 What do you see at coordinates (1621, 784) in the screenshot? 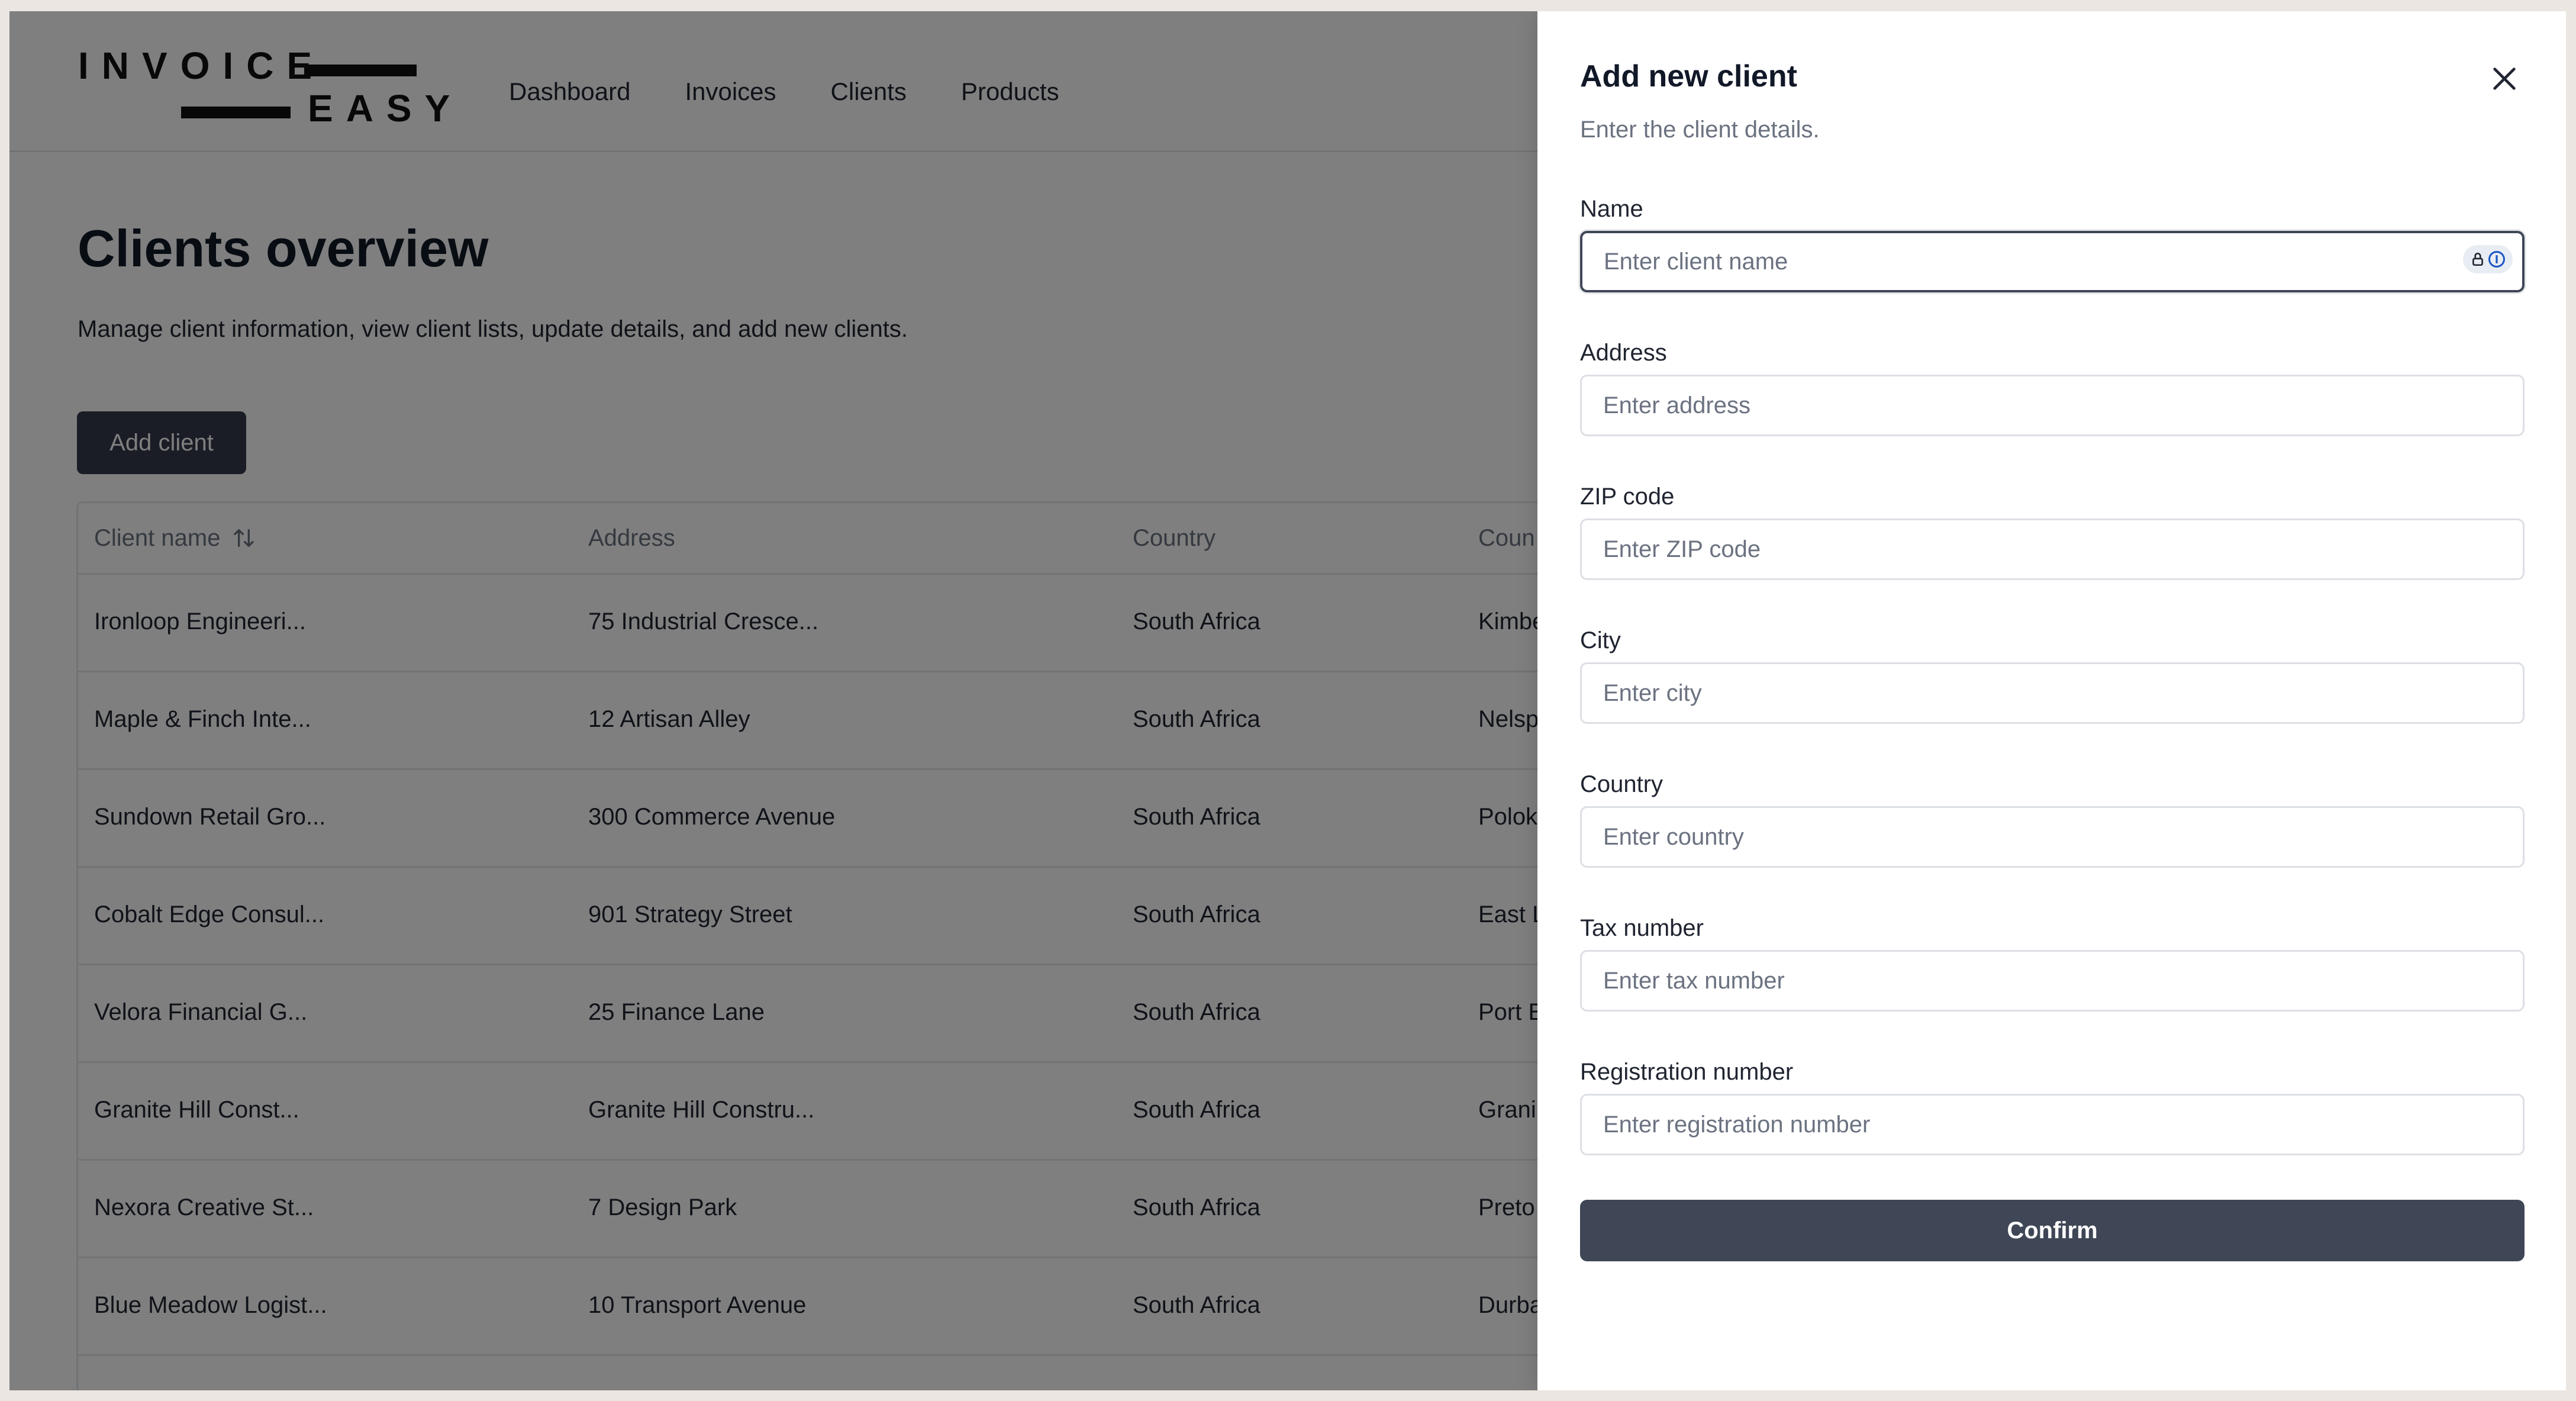
I see `country-label: Country` at bounding box center [1621, 784].